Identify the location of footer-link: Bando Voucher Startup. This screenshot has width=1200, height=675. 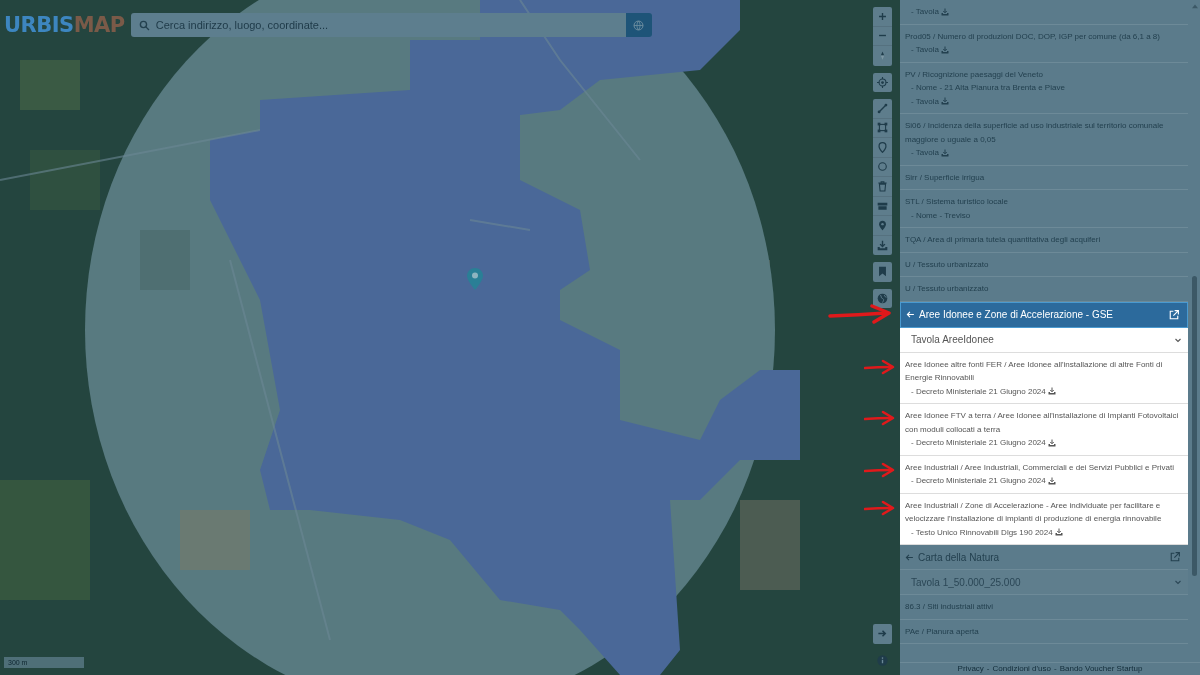
(1101, 669).